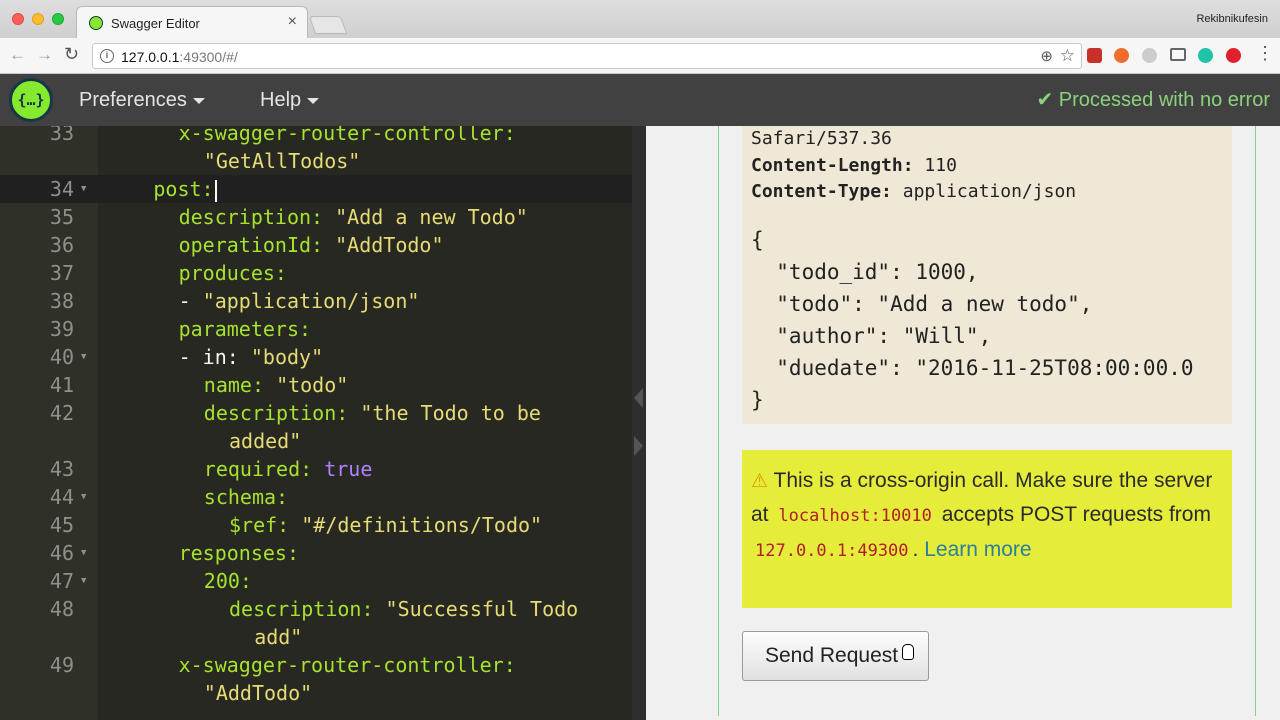  Describe the element at coordinates (316, 497) in the screenshot. I see `code-line: 44 ▼ schema:` at that location.